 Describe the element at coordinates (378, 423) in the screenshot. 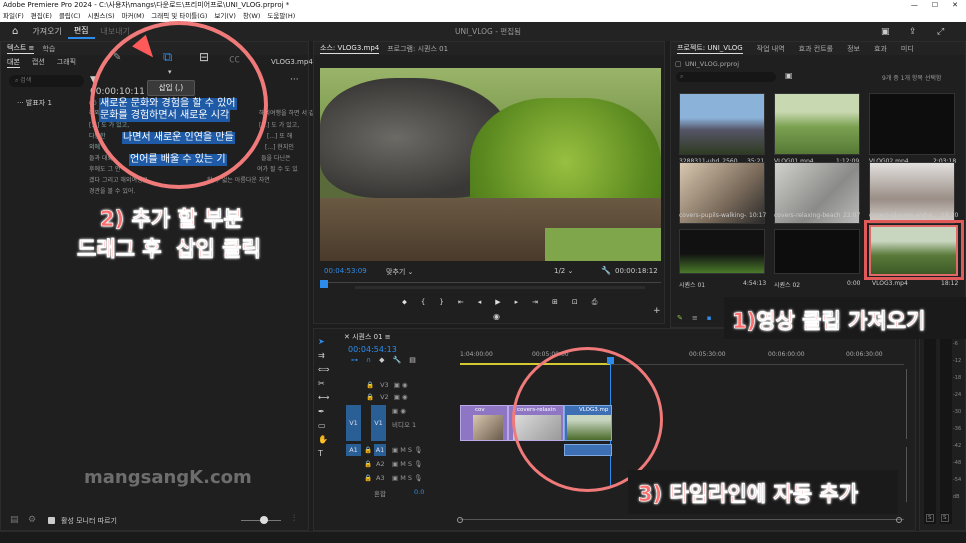

I see `target-v1: V1` at that location.